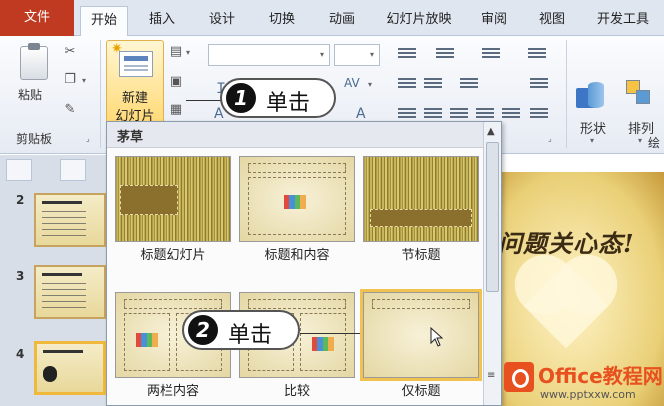 The width and height of the screenshot is (664, 406). I want to click on font-size-dropdown-icon: ▾, so click(372, 54).